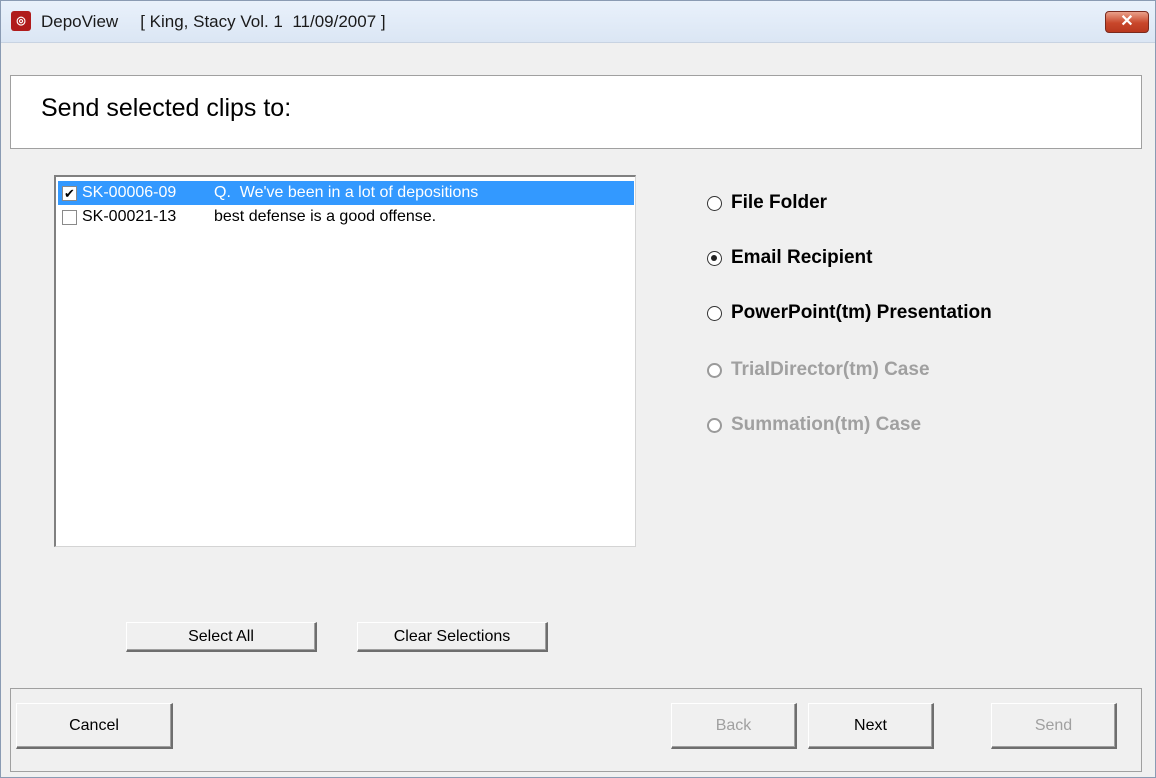 The height and width of the screenshot is (778, 1156). Describe the element at coordinates (779, 202) in the screenshot. I see `destination-label: File Folder` at that location.